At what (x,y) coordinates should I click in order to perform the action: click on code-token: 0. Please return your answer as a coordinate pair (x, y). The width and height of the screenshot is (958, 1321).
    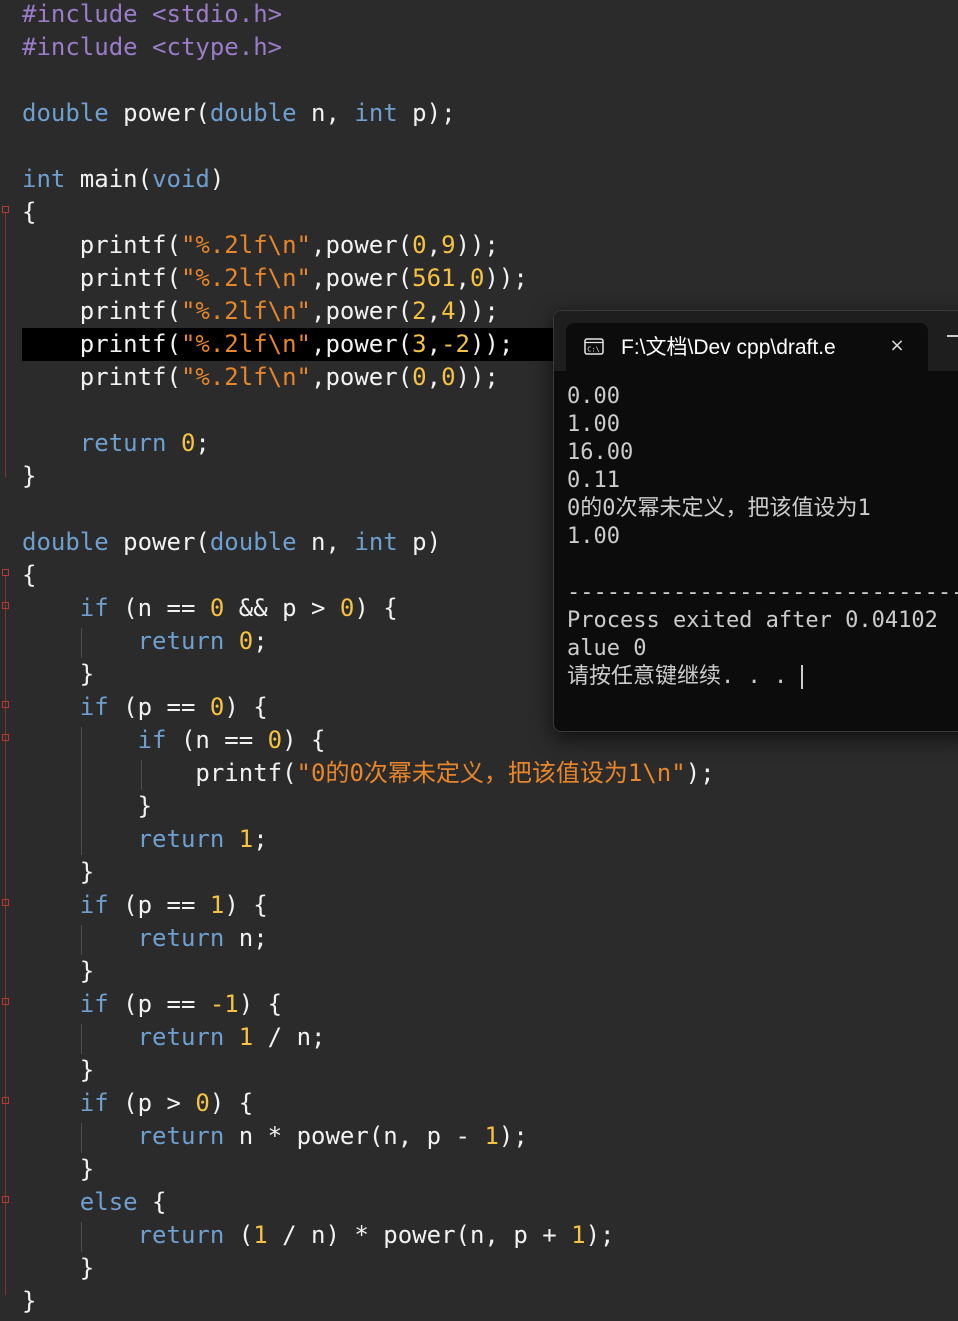
    Looking at the image, I should click on (448, 377).